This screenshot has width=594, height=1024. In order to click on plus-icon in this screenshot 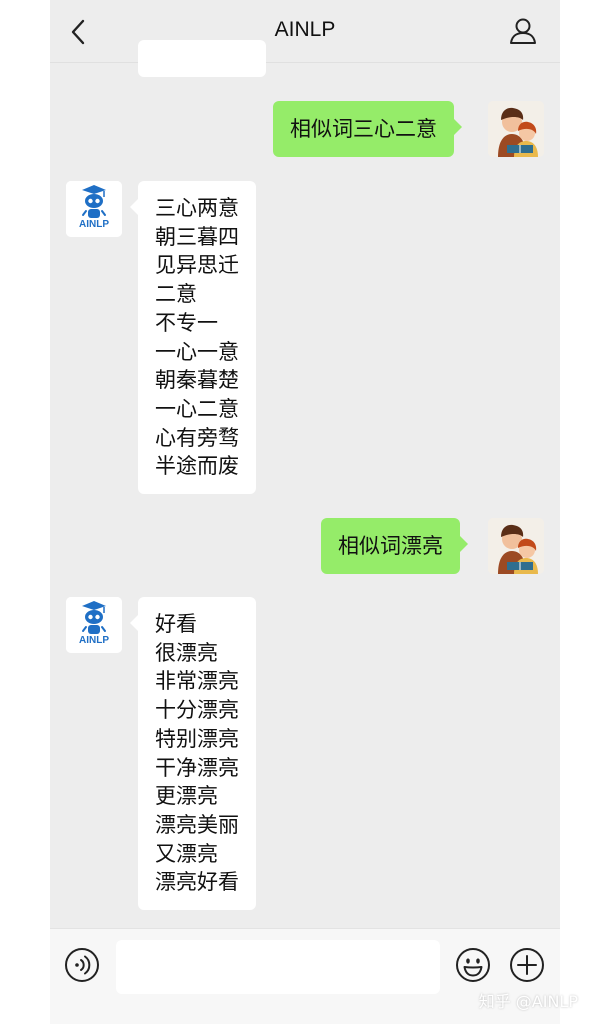, I will do `click(527, 965)`.